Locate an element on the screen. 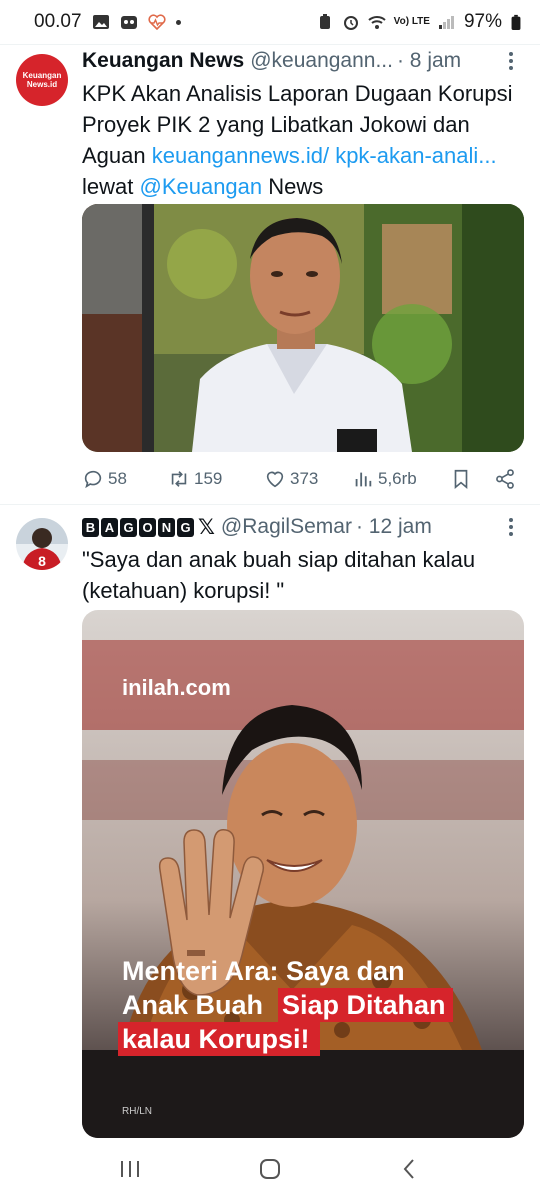 The image size is (540, 1200). retweet-count: 159 is located at coordinates (208, 478).